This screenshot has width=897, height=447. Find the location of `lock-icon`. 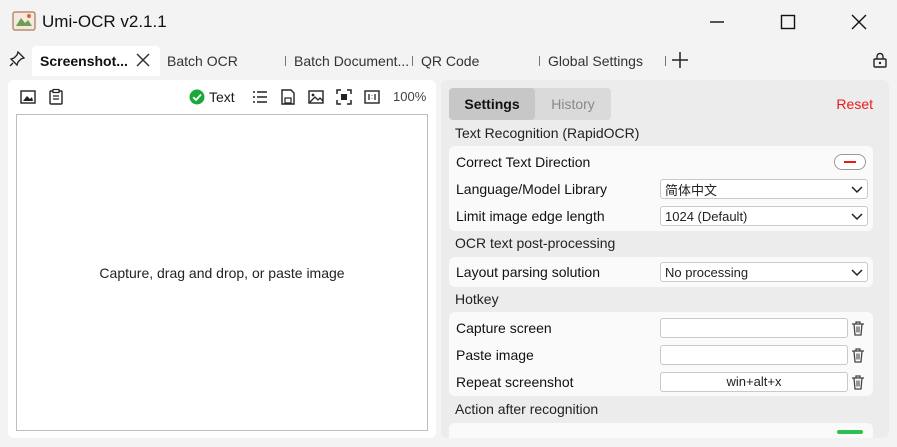

lock-icon is located at coordinates (880, 60).